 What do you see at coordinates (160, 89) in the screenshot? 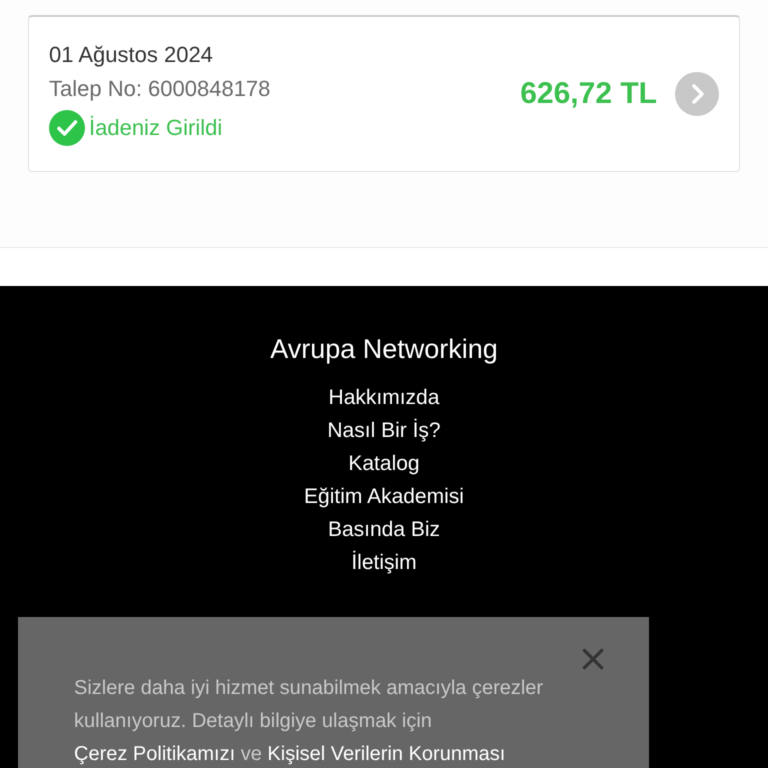
I see `request-number: Talep No: 6000848178` at bounding box center [160, 89].